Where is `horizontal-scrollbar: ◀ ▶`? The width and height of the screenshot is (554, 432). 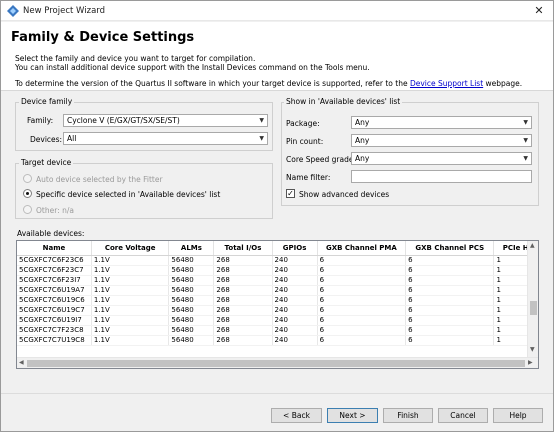
horizontal-scrollbar: ◀ ▶ is located at coordinates (277, 362).